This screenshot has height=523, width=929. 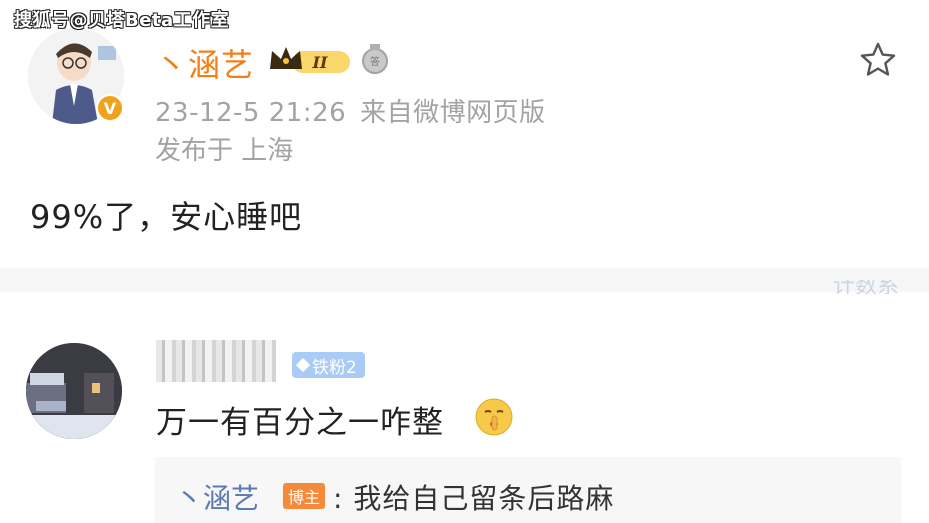 I want to click on host-badge: 博主, so click(x=304, y=496).